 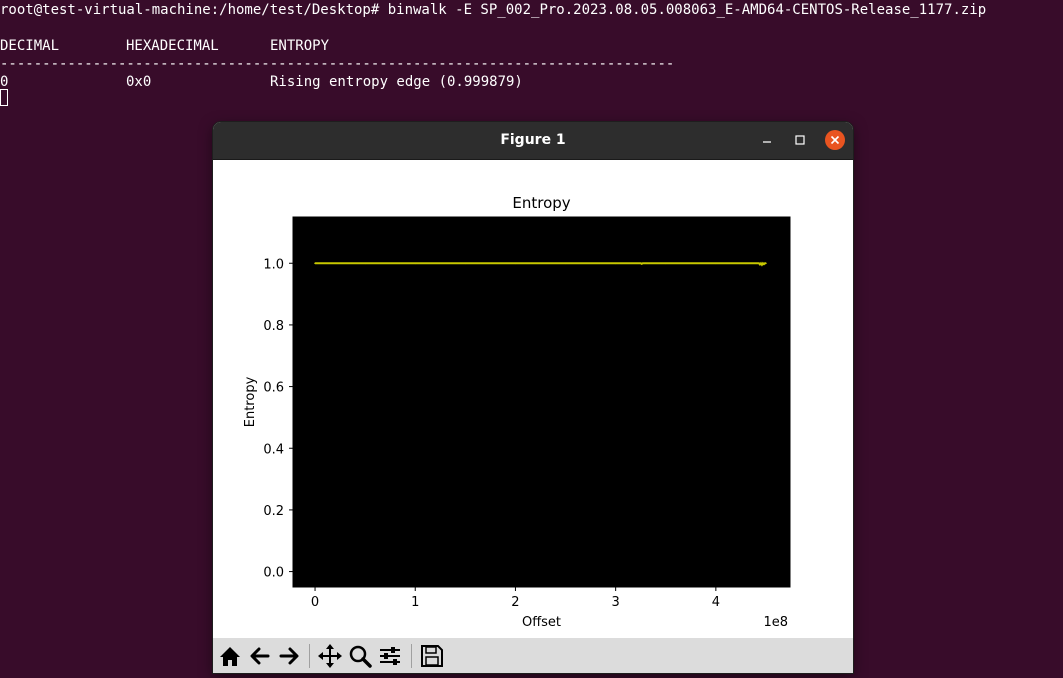 I want to click on x-tick-label: 3, so click(x=616, y=602).